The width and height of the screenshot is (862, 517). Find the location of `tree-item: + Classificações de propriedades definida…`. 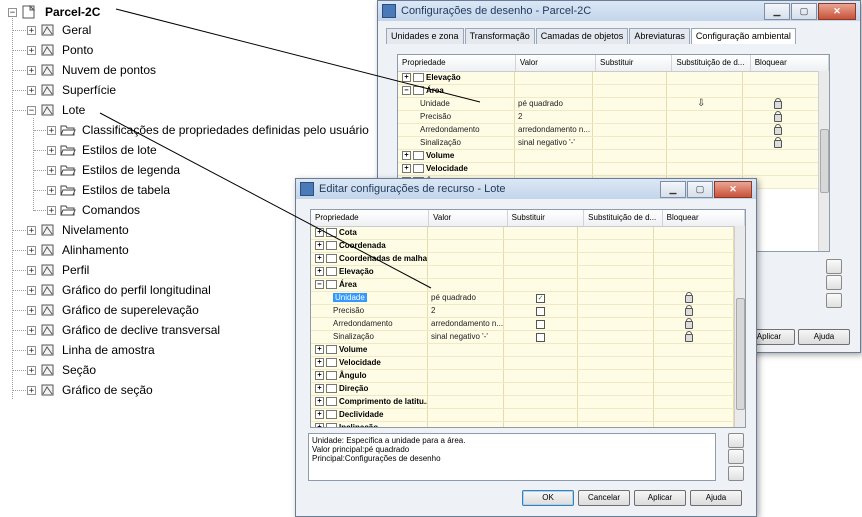

tree-item: + Classificações de propriedades definida… is located at coordinates (208, 130).